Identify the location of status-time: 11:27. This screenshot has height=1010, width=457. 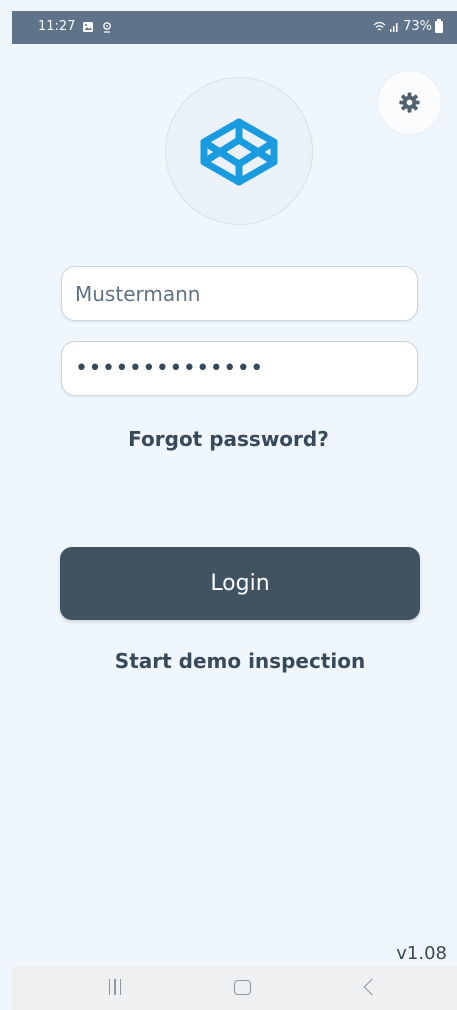
(57, 26).